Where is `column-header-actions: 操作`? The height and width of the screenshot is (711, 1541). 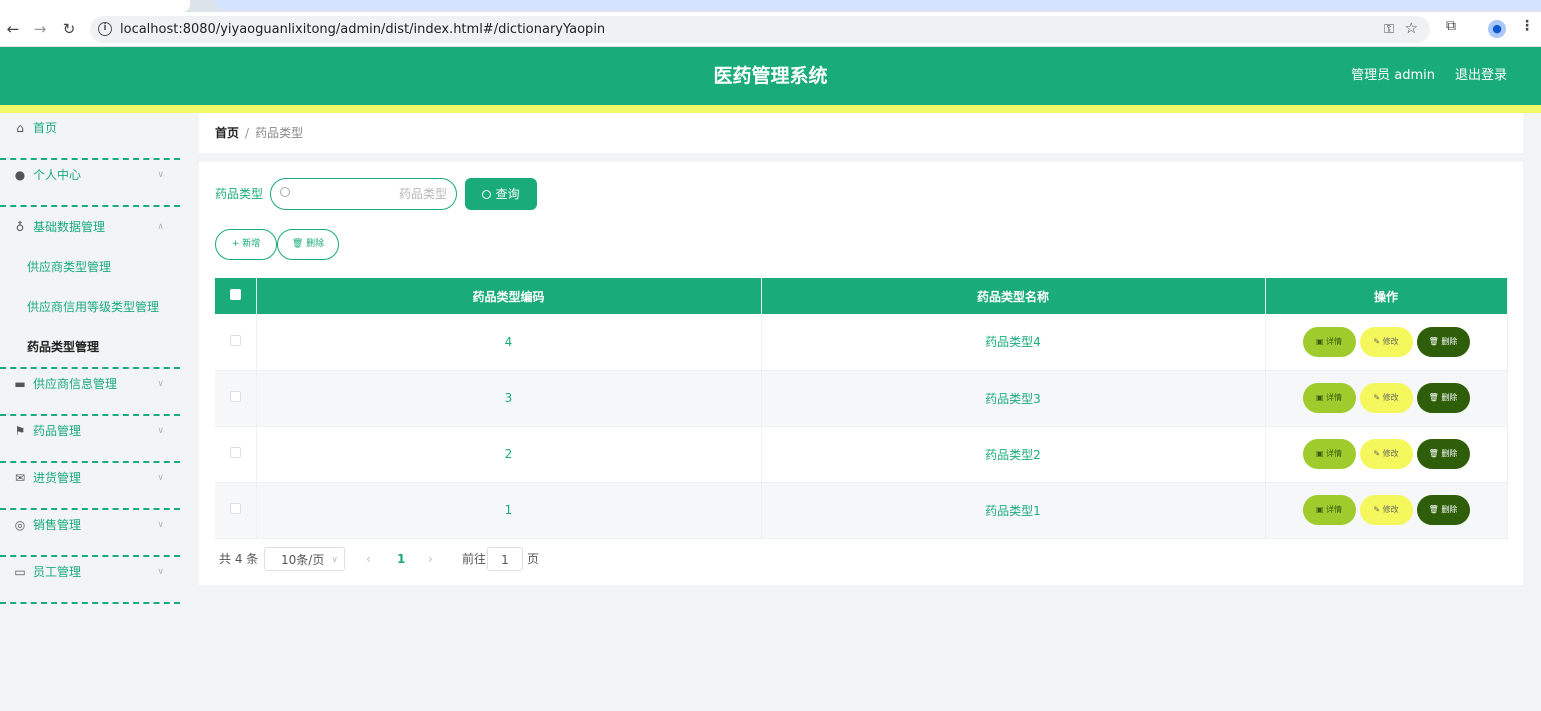
column-header-actions: 操作 is located at coordinates (1386, 296).